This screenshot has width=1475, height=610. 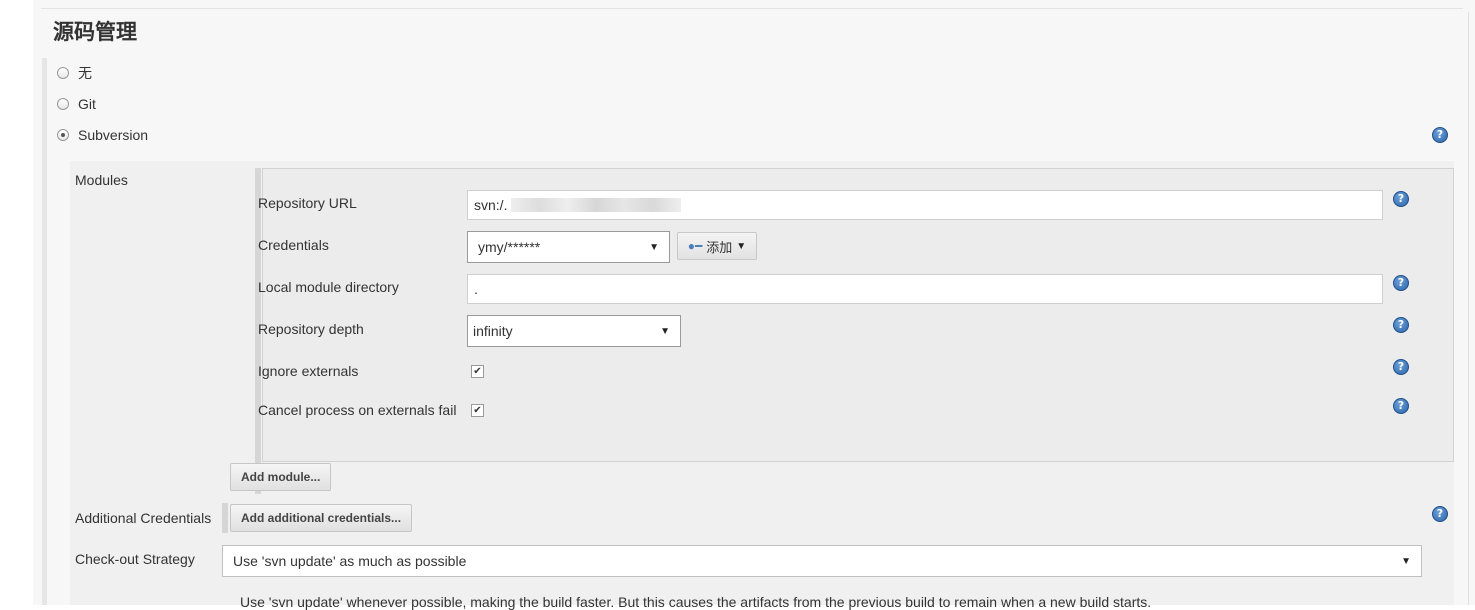 What do you see at coordinates (101, 180) in the screenshot?
I see `modules-label: Modules` at bounding box center [101, 180].